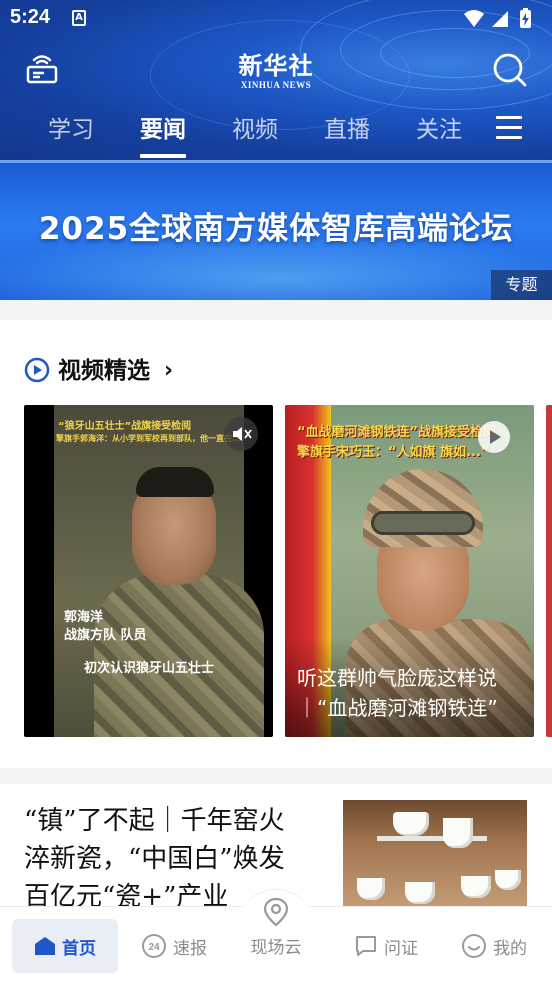 The height and width of the screenshot is (983, 552). What do you see at coordinates (276, 929) in the screenshot?
I see `nav-live-cloud: 现场云` at bounding box center [276, 929].